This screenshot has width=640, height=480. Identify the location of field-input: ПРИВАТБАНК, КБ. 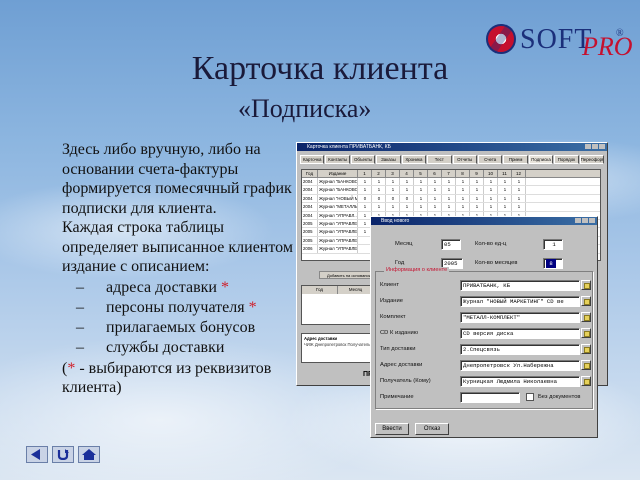
(520, 285).